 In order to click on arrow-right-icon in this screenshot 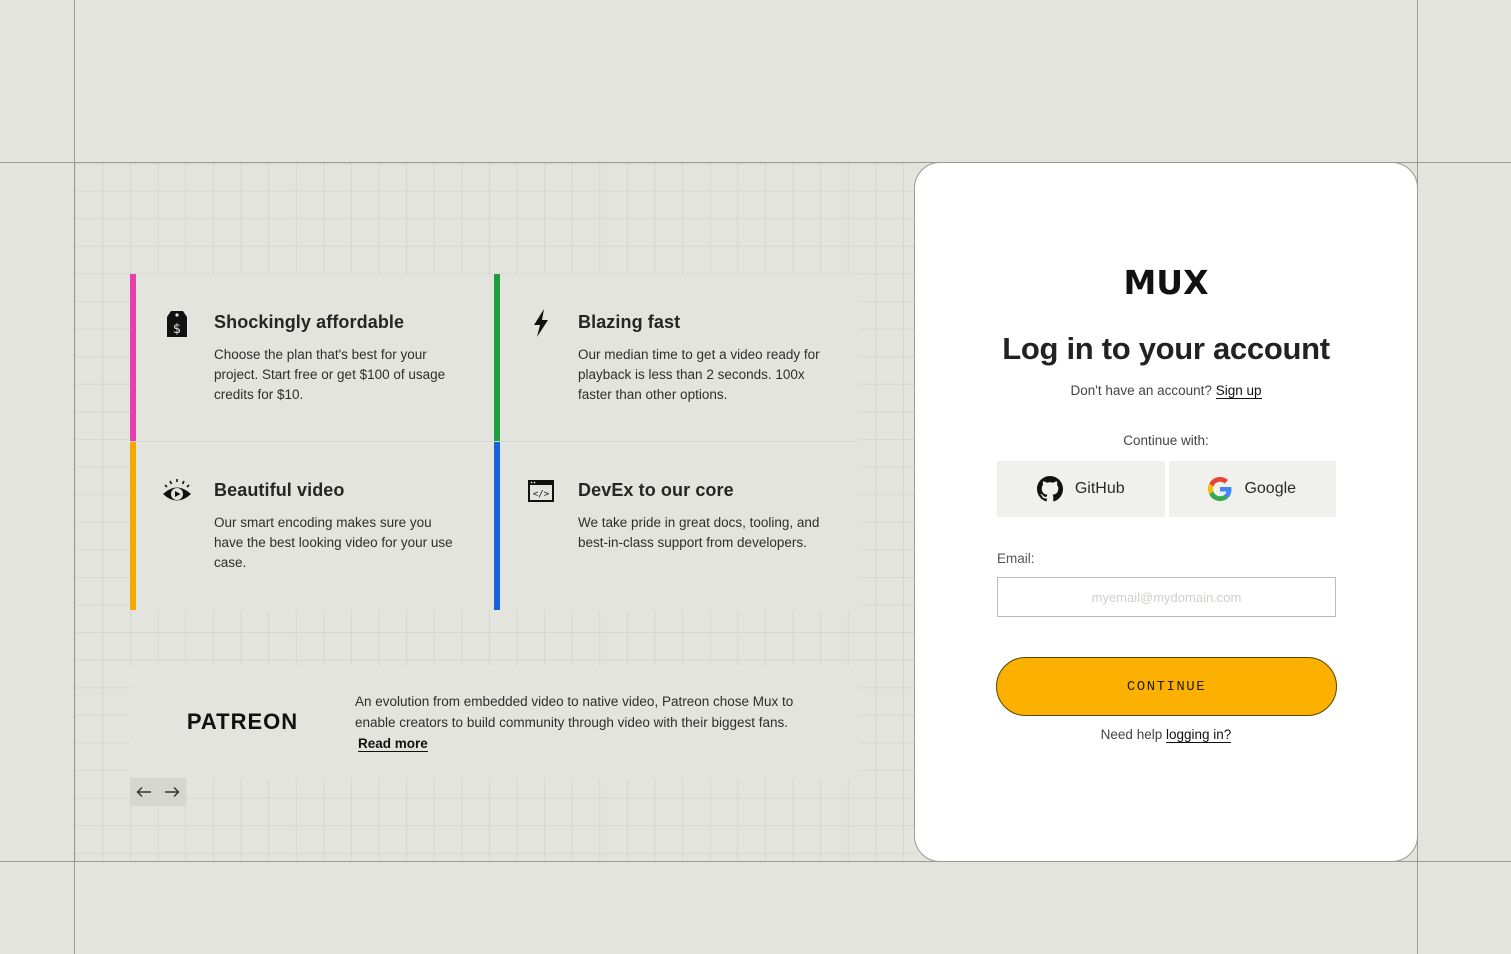, I will do `click(172, 792)`.